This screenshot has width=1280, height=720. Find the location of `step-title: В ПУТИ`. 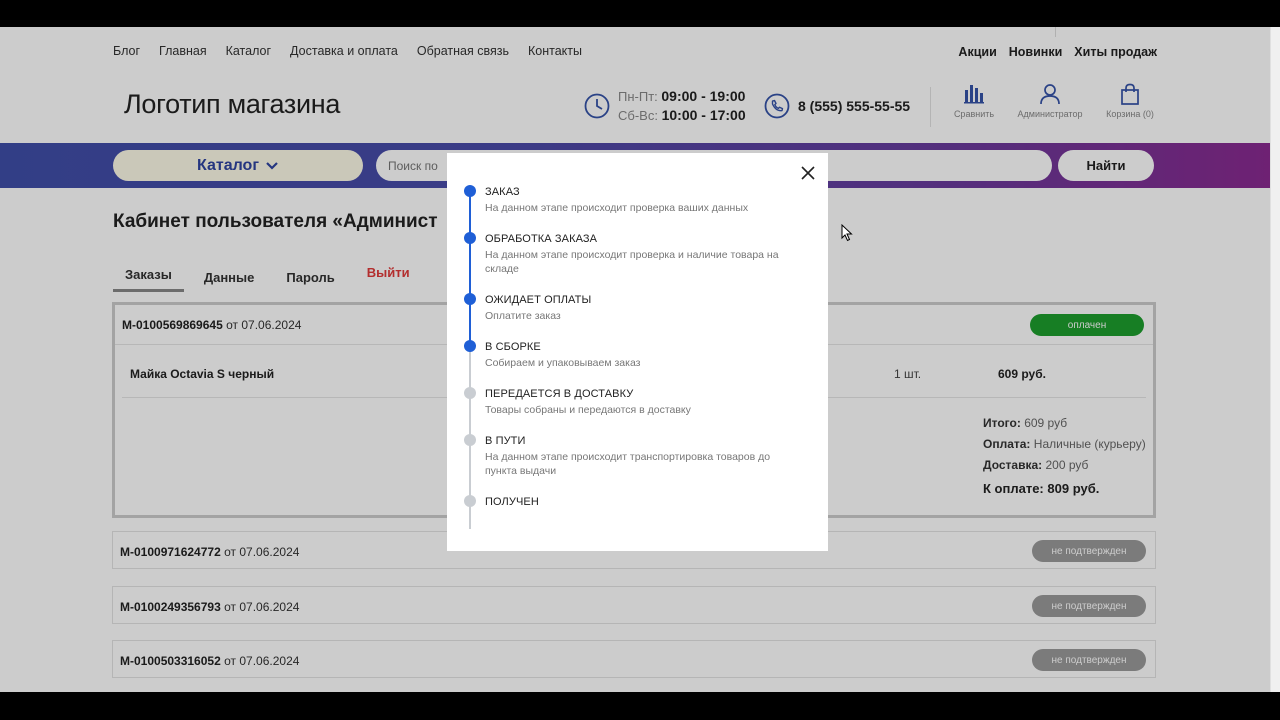

step-title: В ПУТИ is located at coordinates (505, 441).